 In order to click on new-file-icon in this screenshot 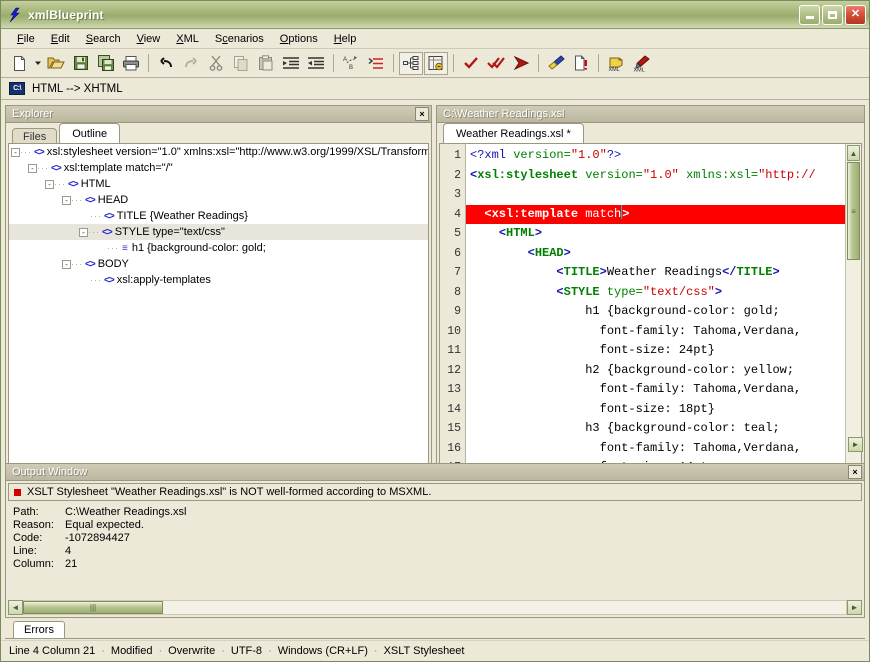, I will do `click(19, 63)`.